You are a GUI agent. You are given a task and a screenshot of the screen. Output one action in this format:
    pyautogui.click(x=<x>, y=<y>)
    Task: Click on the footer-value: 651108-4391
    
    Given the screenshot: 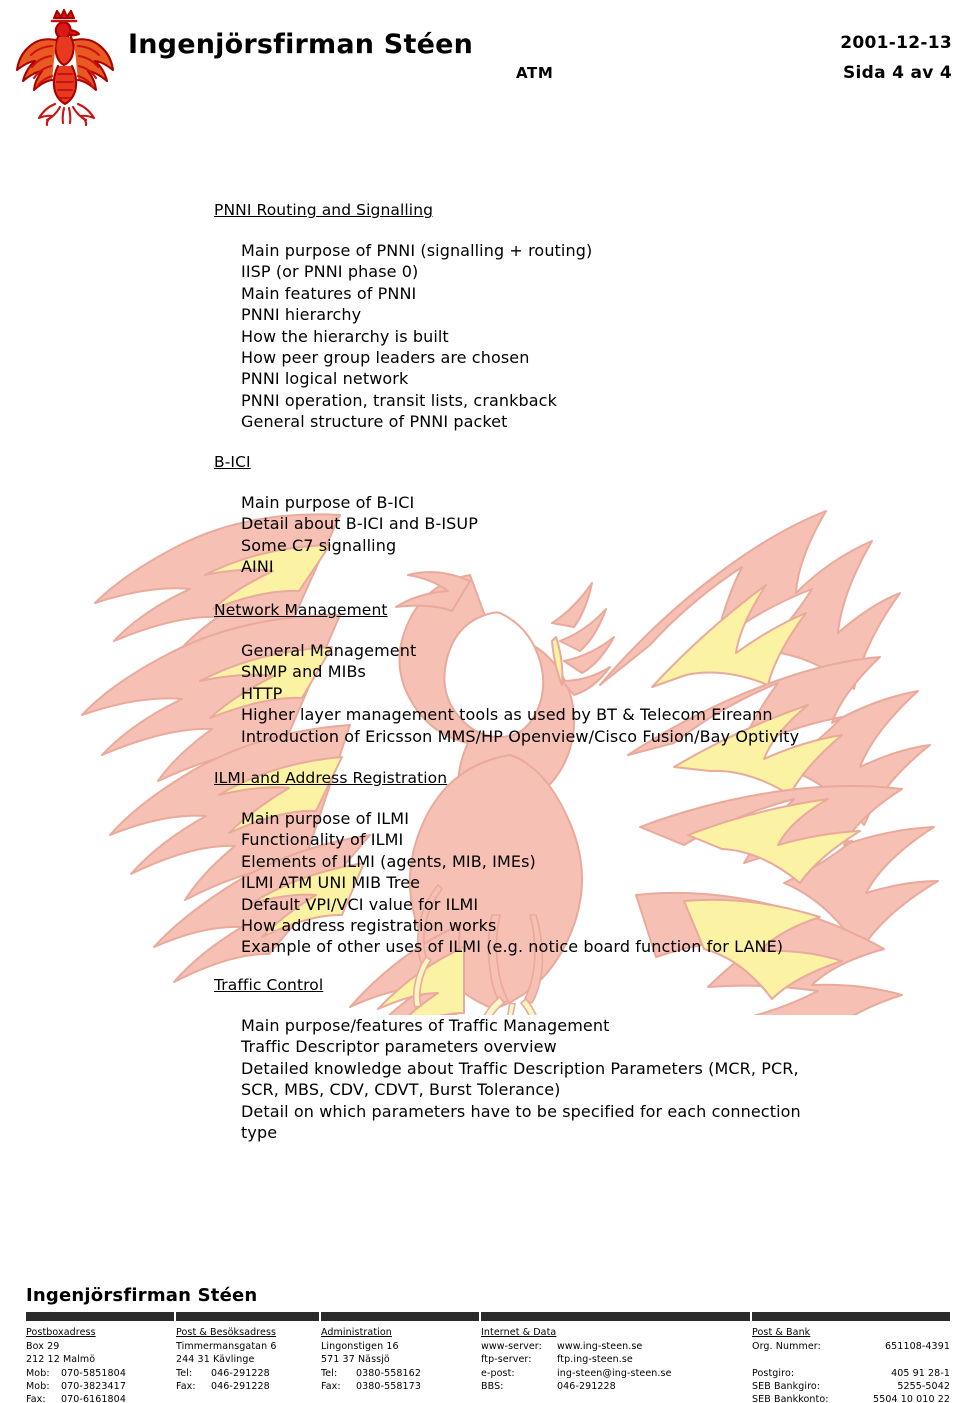 What is the action you would take?
    pyautogui.click(x=917, y=1347)
    